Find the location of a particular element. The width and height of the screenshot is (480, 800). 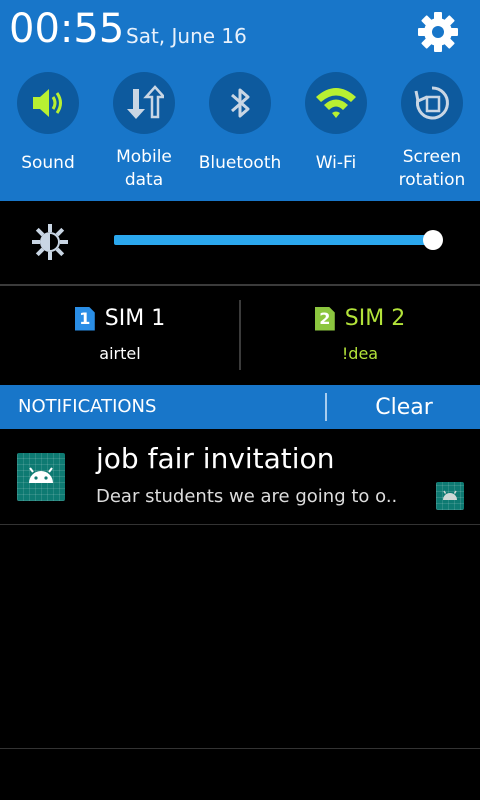

android-small-icon is located at coordinates (450, 495).